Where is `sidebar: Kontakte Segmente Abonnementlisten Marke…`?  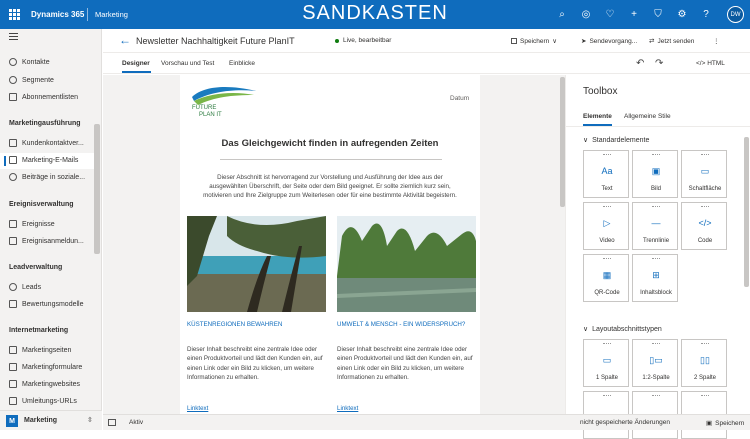
sidebar: Kontakte Segmente Abonnementlisten Marke… is located at coordinates (51, 229).